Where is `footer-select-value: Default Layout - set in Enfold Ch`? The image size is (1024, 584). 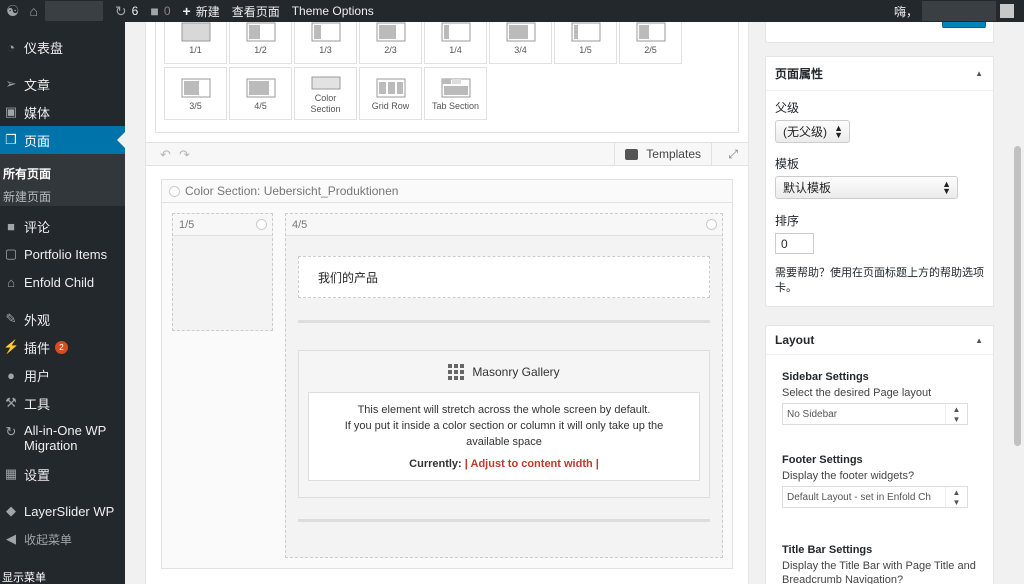
footer-select-value: Default Layout - set in Enfold Ch is located at coordinates (859, 497).